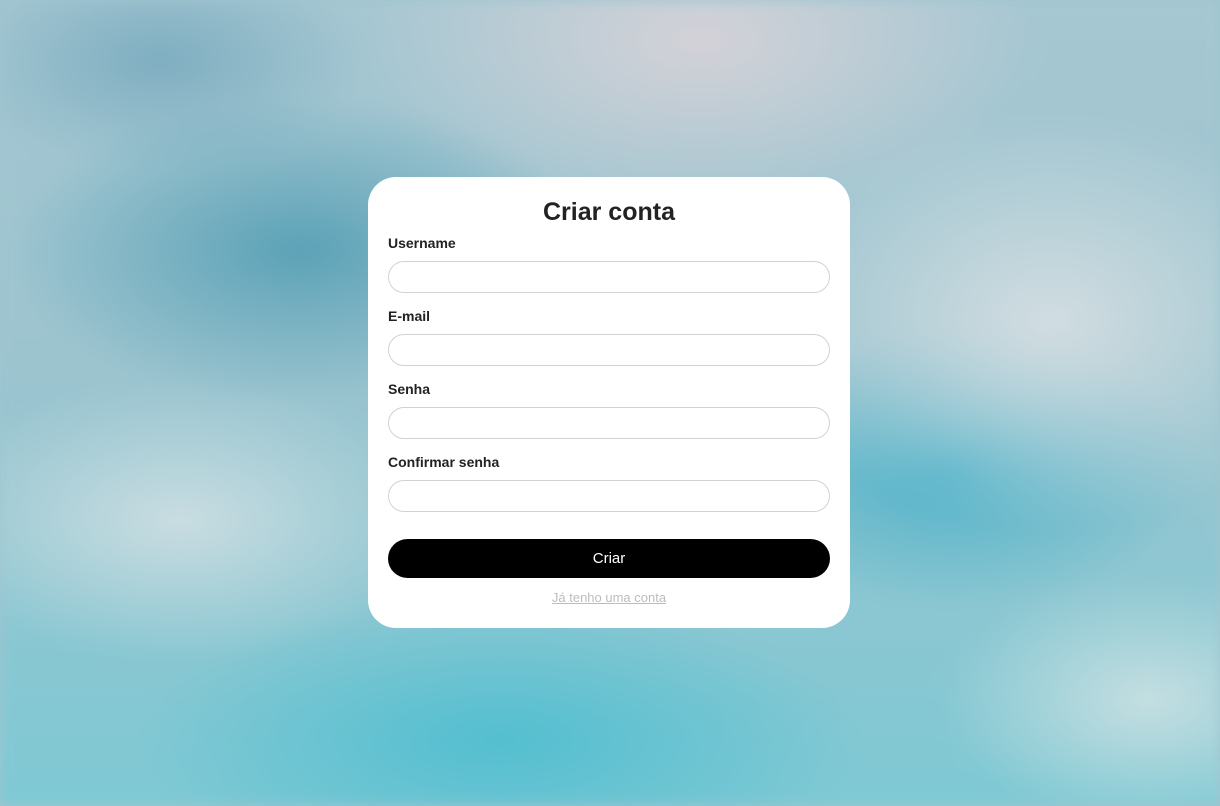 The image size is (1220, 806). I want to click on password-group: Senha, so click(609, 410).